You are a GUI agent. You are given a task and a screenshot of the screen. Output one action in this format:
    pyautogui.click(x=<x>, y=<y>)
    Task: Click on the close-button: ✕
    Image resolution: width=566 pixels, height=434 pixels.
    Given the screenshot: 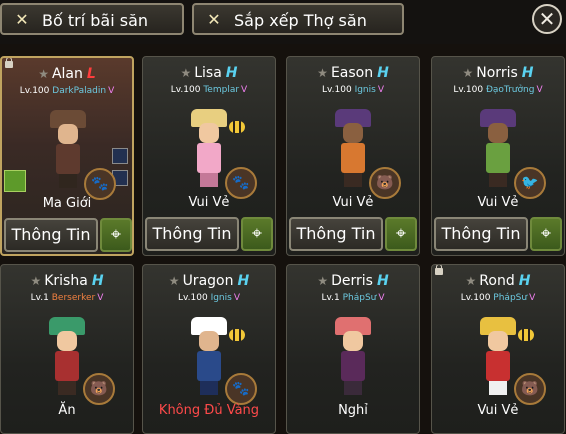 What is the action you would take?
    pyautogui.click(x=547, y=19)
    